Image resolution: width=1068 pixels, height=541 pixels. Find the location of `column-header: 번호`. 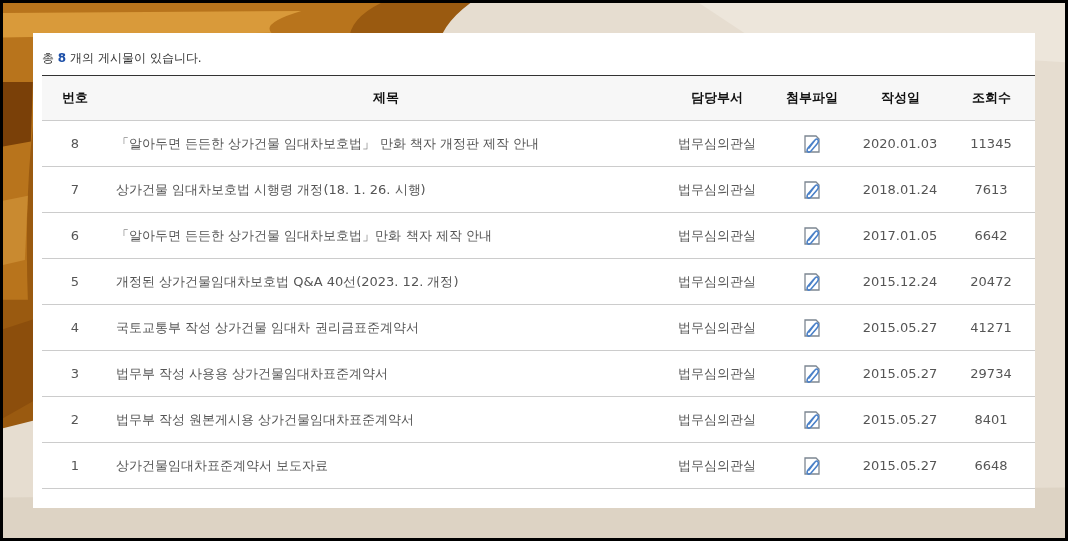

column-header: 번호 is located at coordinates (75, 98).